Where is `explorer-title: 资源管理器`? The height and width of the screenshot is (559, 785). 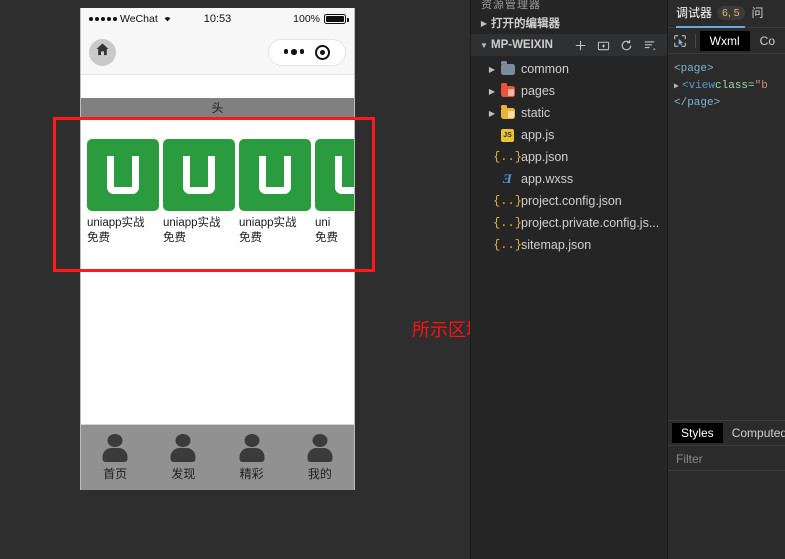 explorer-title: 资源管理器 is located at coordinates (511, 5).